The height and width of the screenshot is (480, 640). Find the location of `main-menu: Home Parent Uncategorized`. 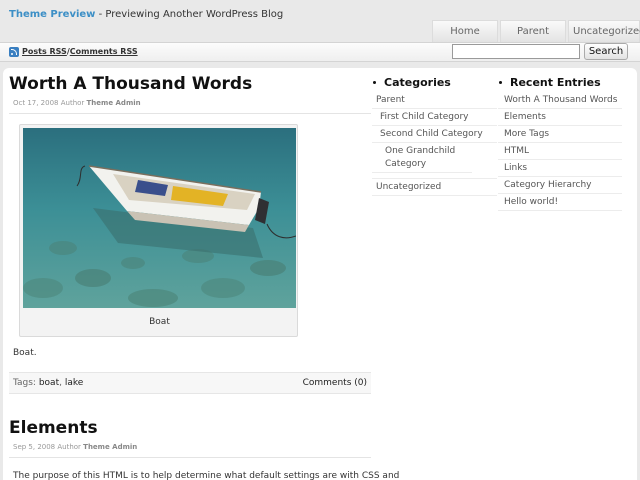

main-menu: Home Parent Uncategorized is located at coordinates (536, 31).